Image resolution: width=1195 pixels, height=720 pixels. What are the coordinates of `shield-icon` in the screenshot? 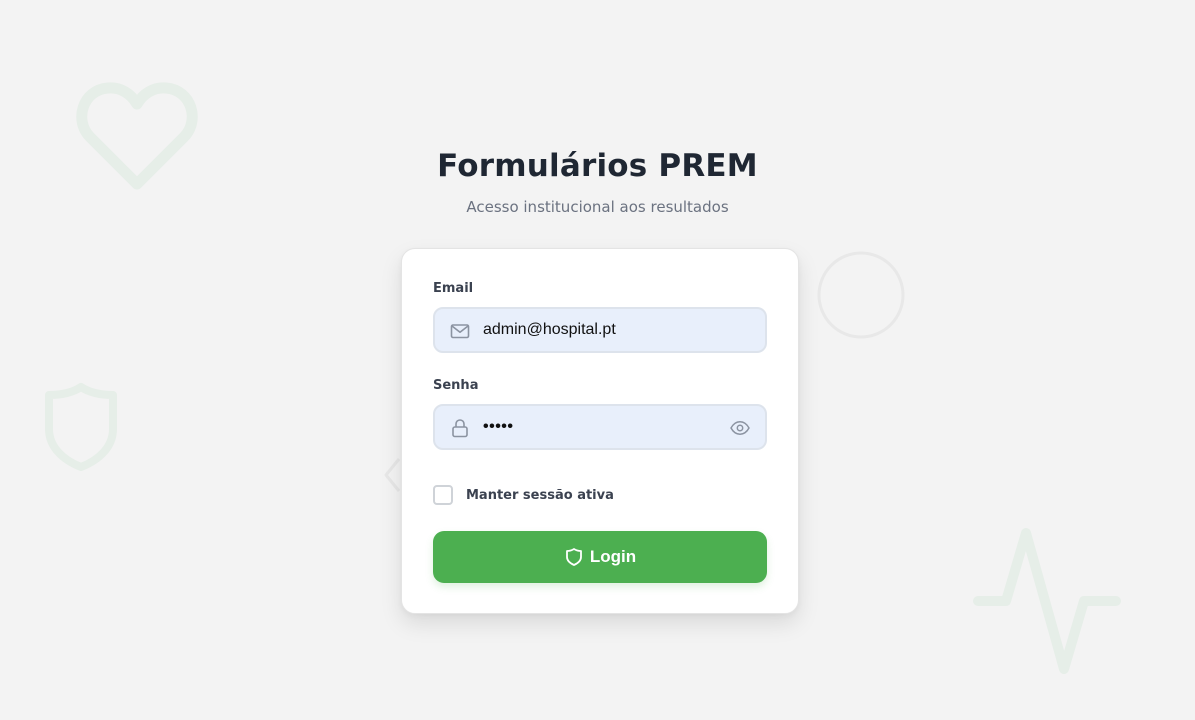 It's located at (573, 557).